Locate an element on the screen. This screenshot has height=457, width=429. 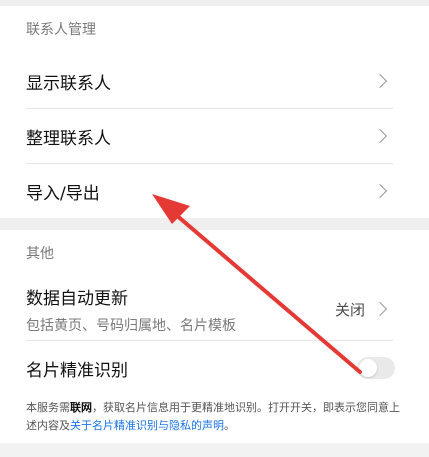
card-recognition-toggle is located at coordinates (376, 368).